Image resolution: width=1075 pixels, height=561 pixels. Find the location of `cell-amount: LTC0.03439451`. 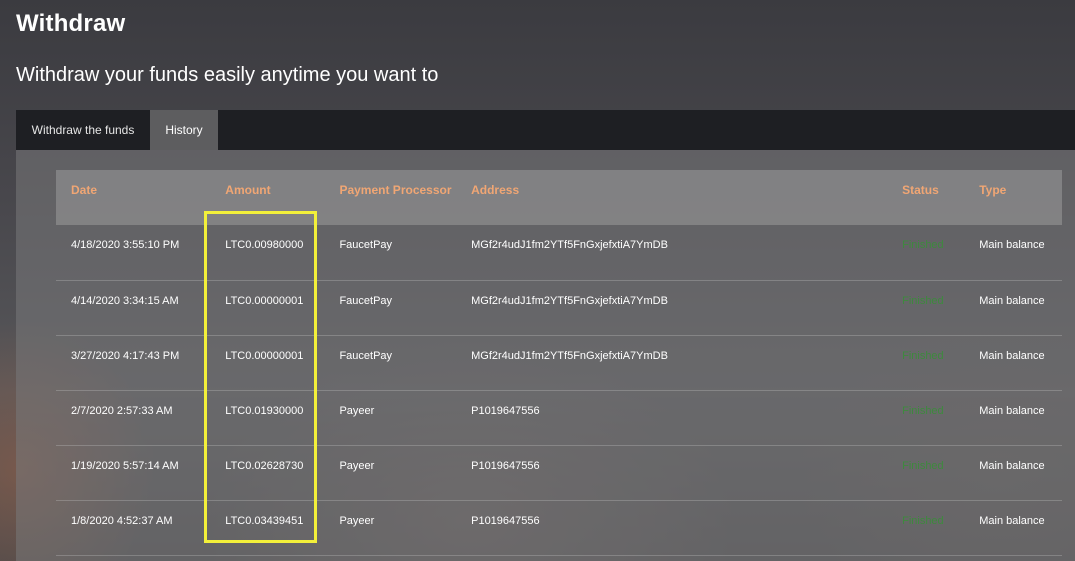

cell-amount: LTC0.03439451 is located at coordinates (264, 520).